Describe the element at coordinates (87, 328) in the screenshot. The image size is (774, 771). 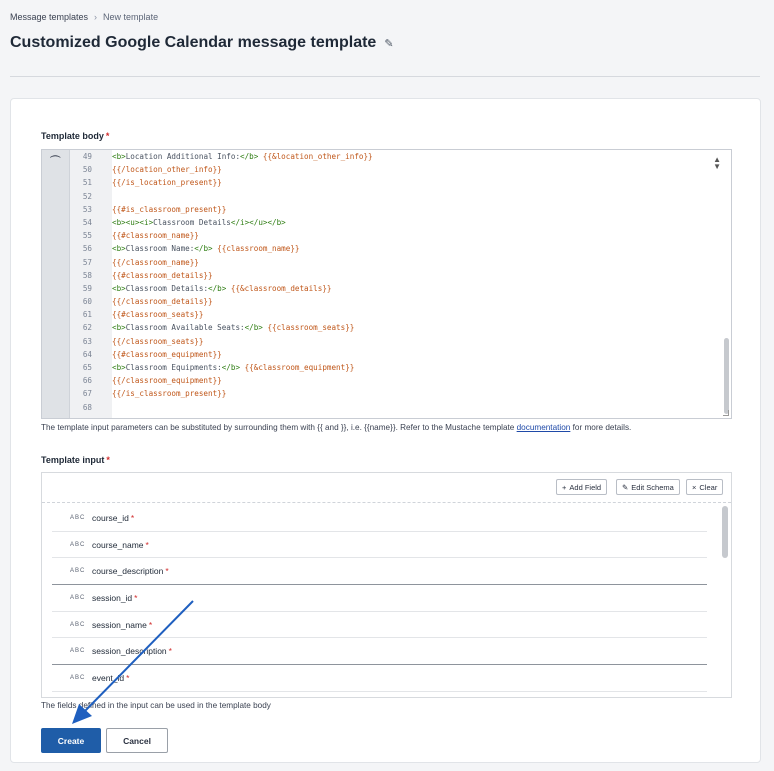
I see `line-number: 62` at that location.